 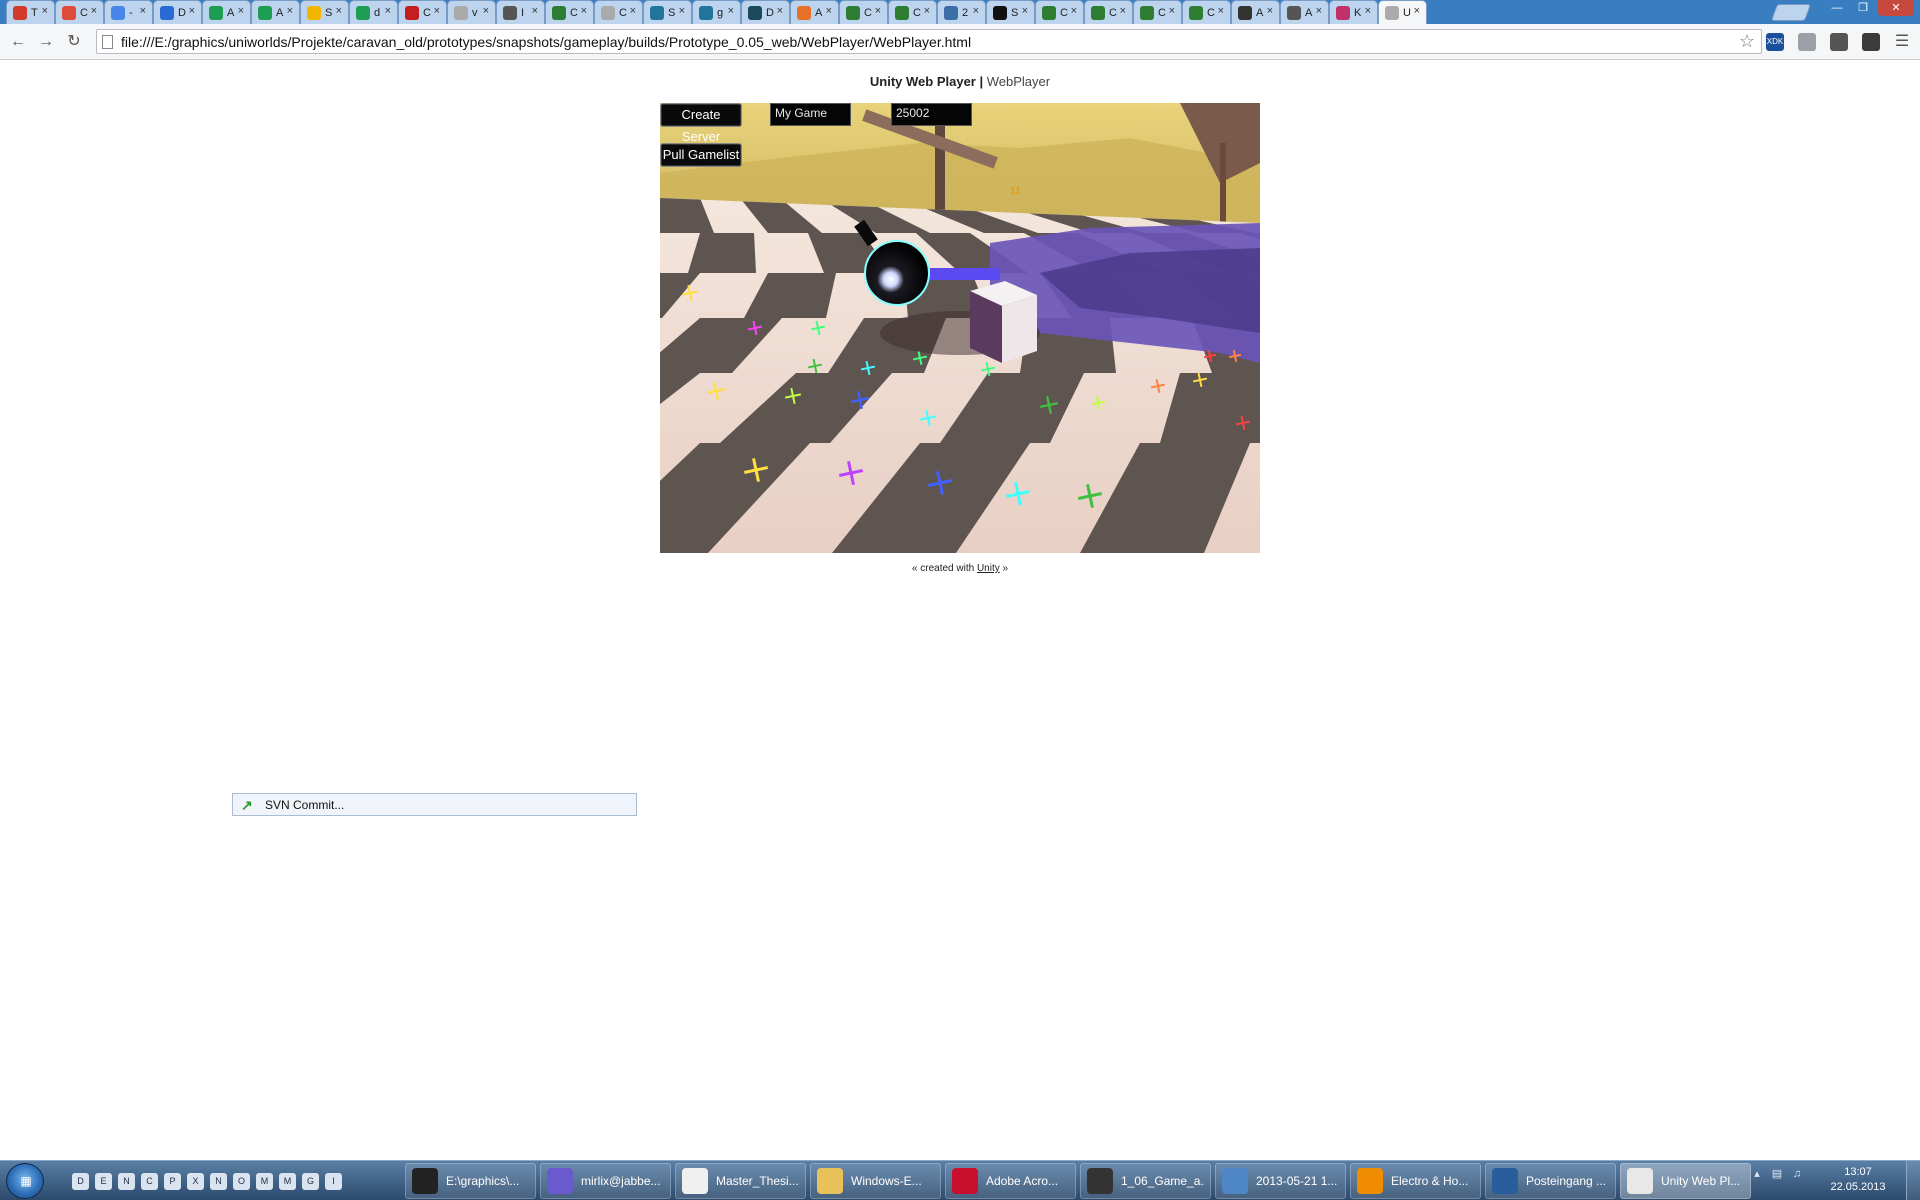 I want to click on forward-icon: →, so click(x=46, y=42).